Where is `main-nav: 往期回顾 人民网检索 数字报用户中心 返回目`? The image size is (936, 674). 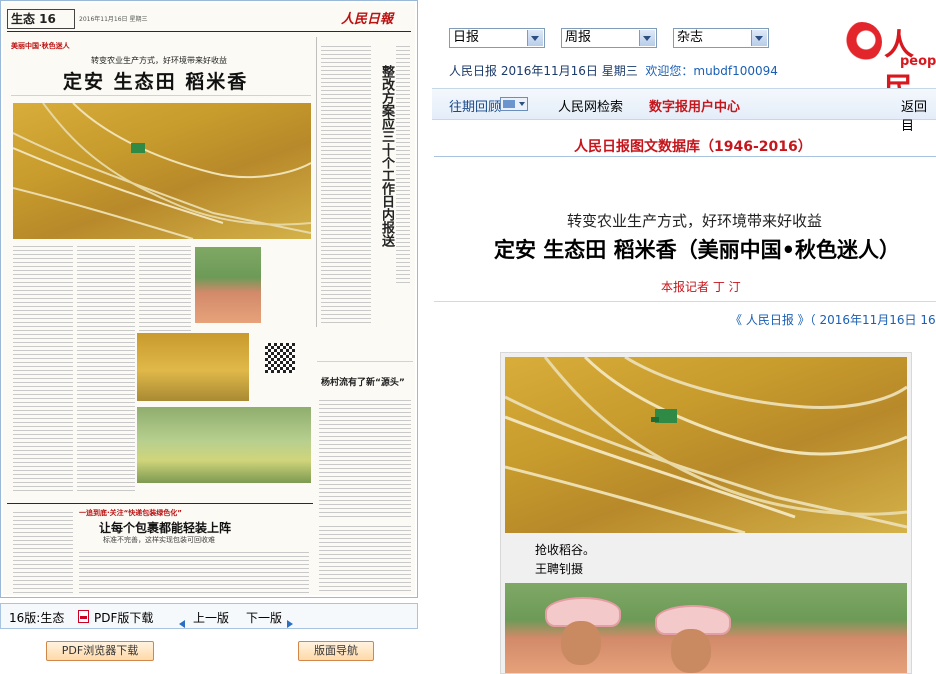 main-nav: 往期回顾 人民网检索 数字报用户中心 返回目 is located at coordinates (684, 111).